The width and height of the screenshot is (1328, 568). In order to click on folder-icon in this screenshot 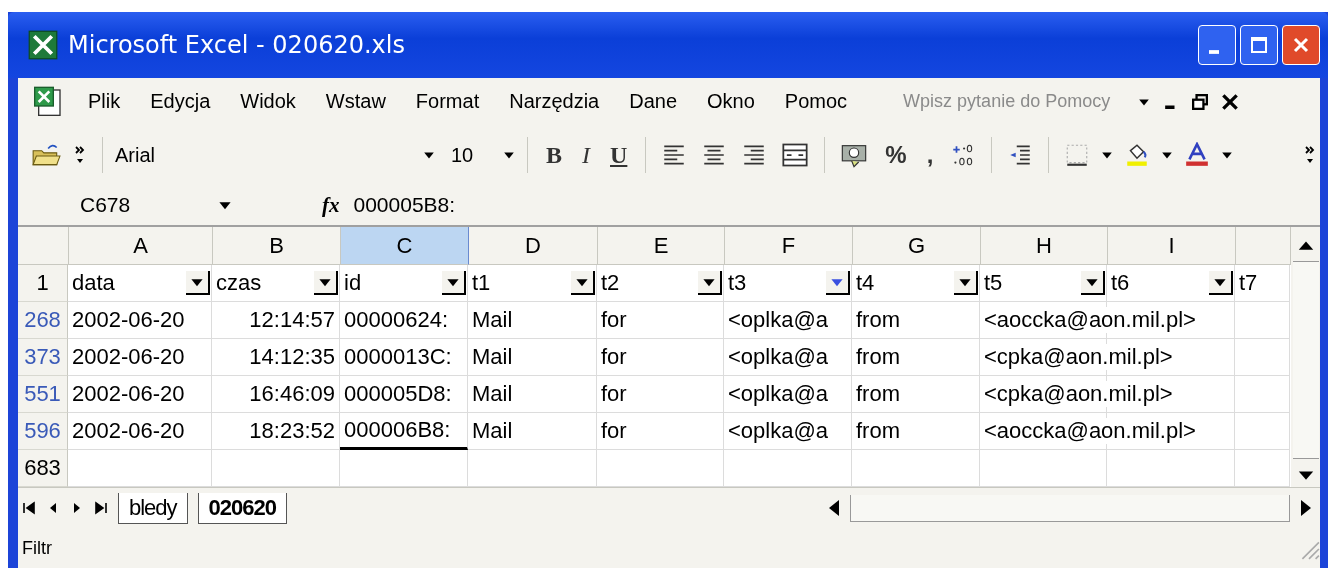, I will do `click(46, 155)`.